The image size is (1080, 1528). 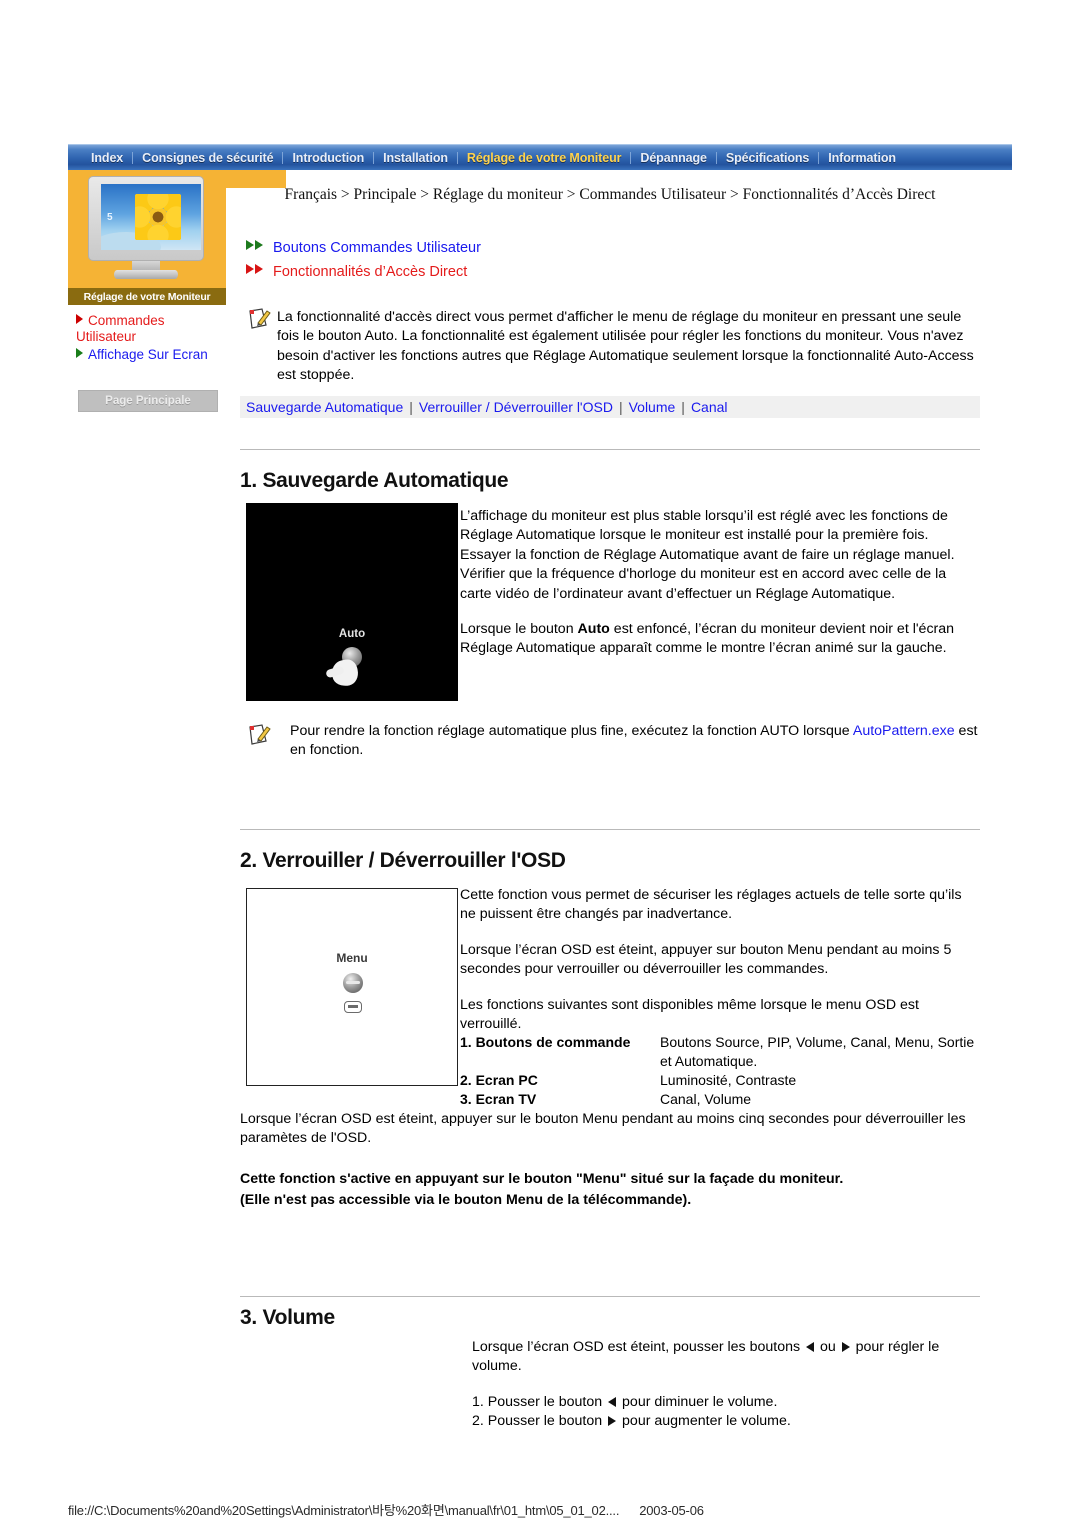 What do you see at coordinates (516, 407) in the screenshot?
I see `subnav-link-verrouiller-d-verrouiller-l-osd: Verrouiller / Déverrouiller l'OSD` at bounding box center [516, 407].